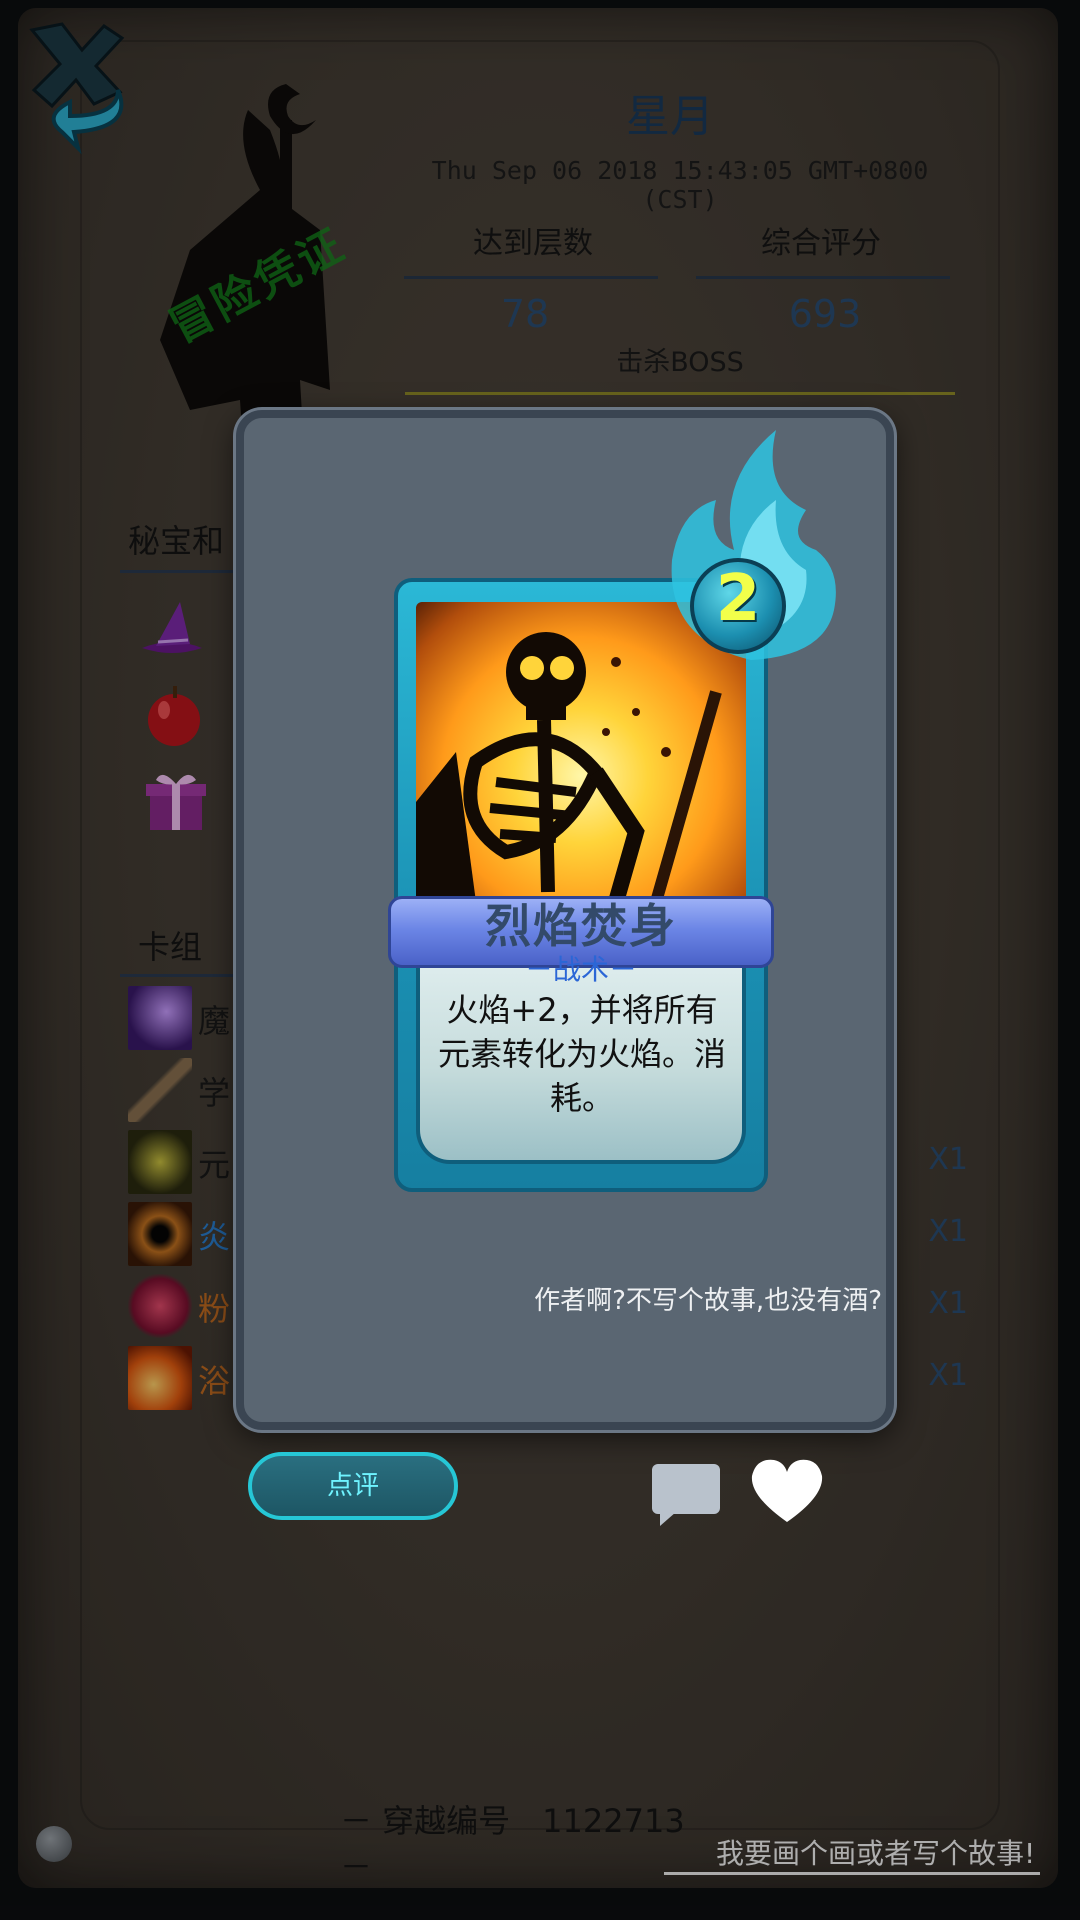 The width and height of the screenshot is (1080, 1920). Describe the element at coordinates (738, 599) in the screenshot. I see `card-cost-value: 2` at that location.